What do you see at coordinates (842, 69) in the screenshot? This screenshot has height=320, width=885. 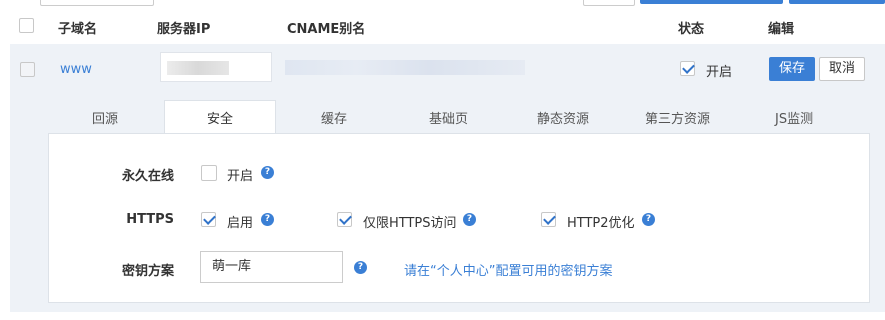 I see `cancel-button: 取消` at bounding box center [842, 69].